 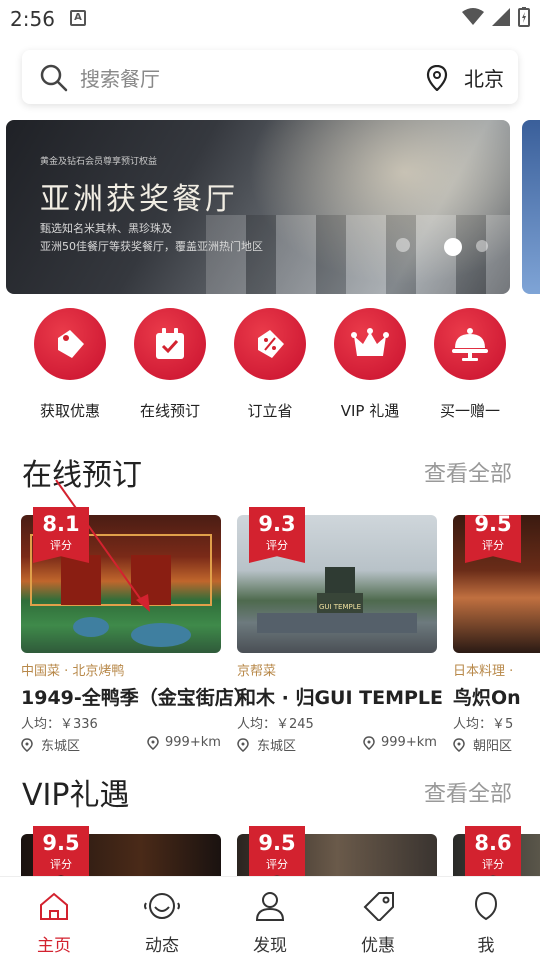 I want to click on nav-profile: 我, so click(x=486, y=923).